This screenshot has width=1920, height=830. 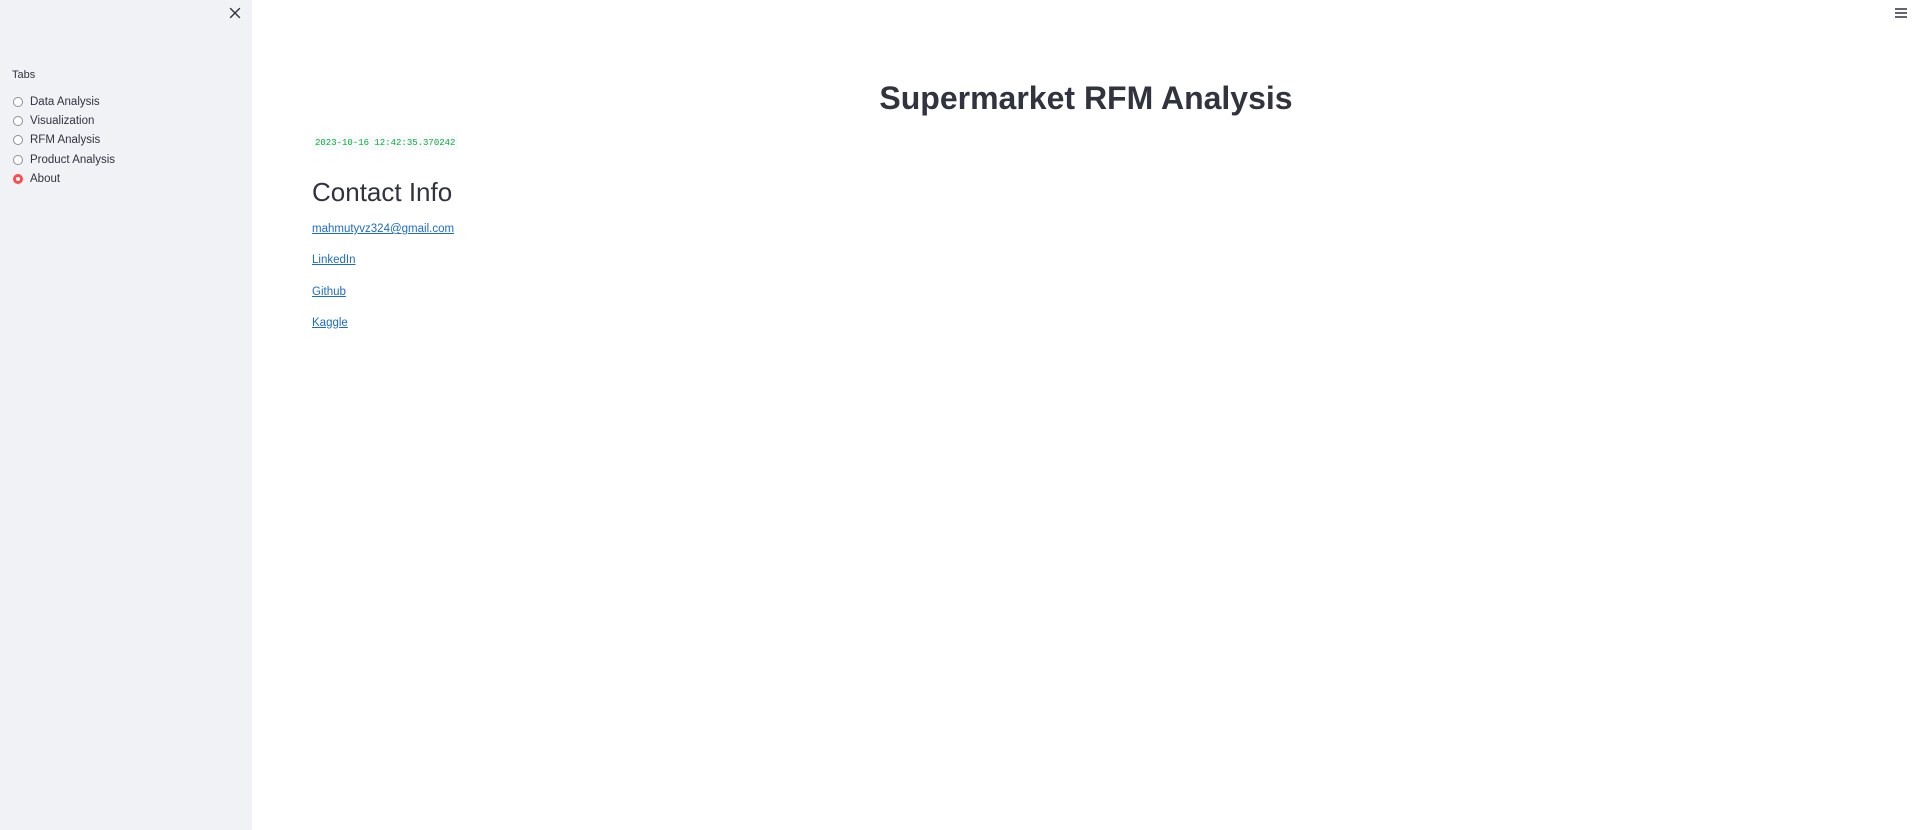 What do you see at coordinates (329, 292) in the screenshot?
I see `github-link: Github` at bounding box center [329, 292].